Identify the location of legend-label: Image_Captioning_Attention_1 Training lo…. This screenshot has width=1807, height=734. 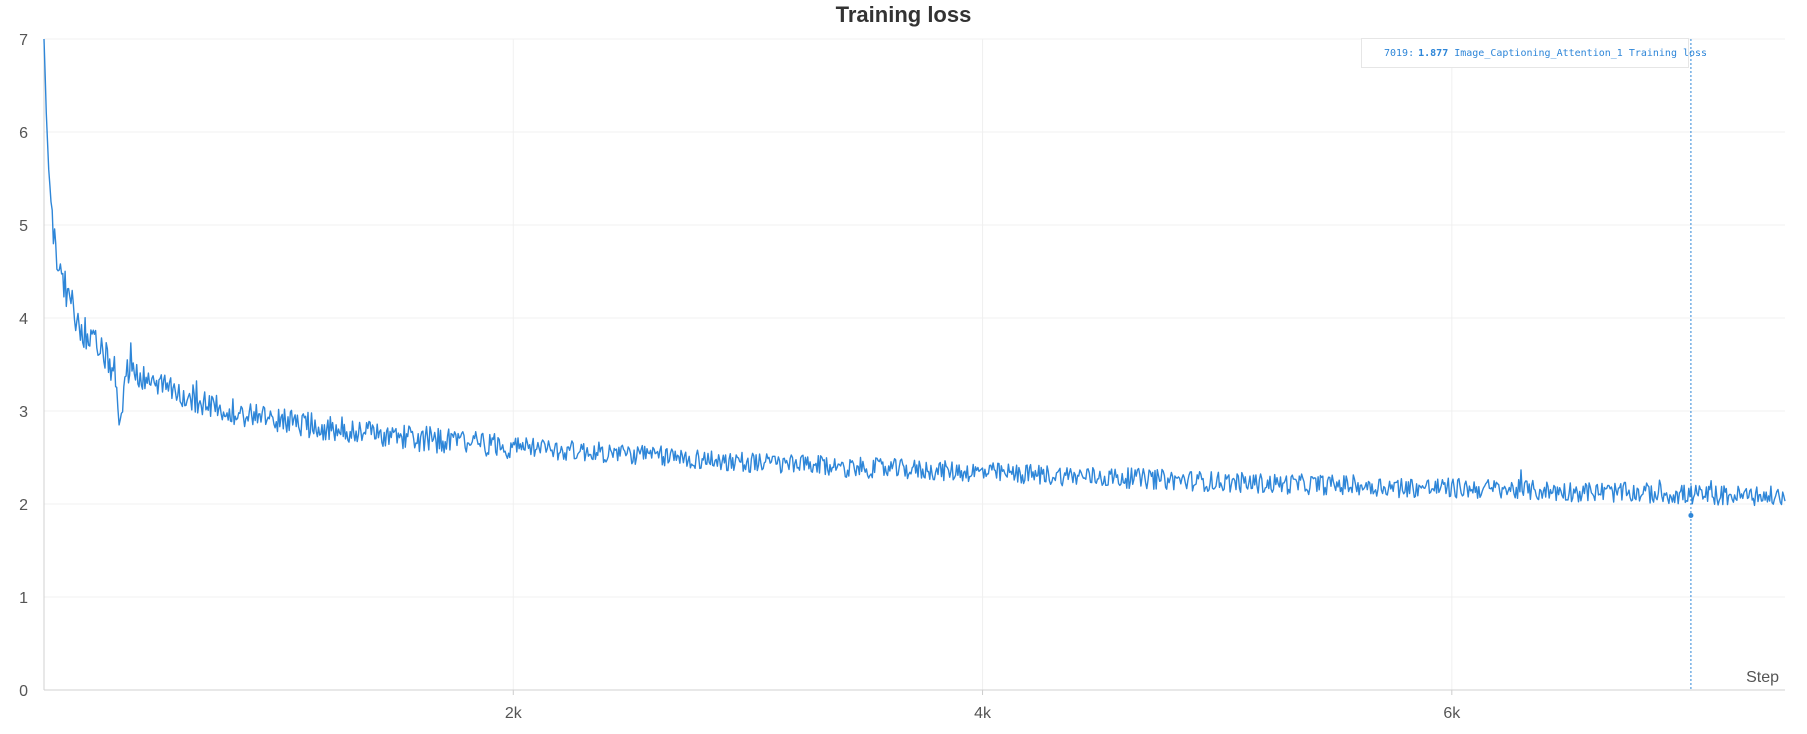
(1581, 53).